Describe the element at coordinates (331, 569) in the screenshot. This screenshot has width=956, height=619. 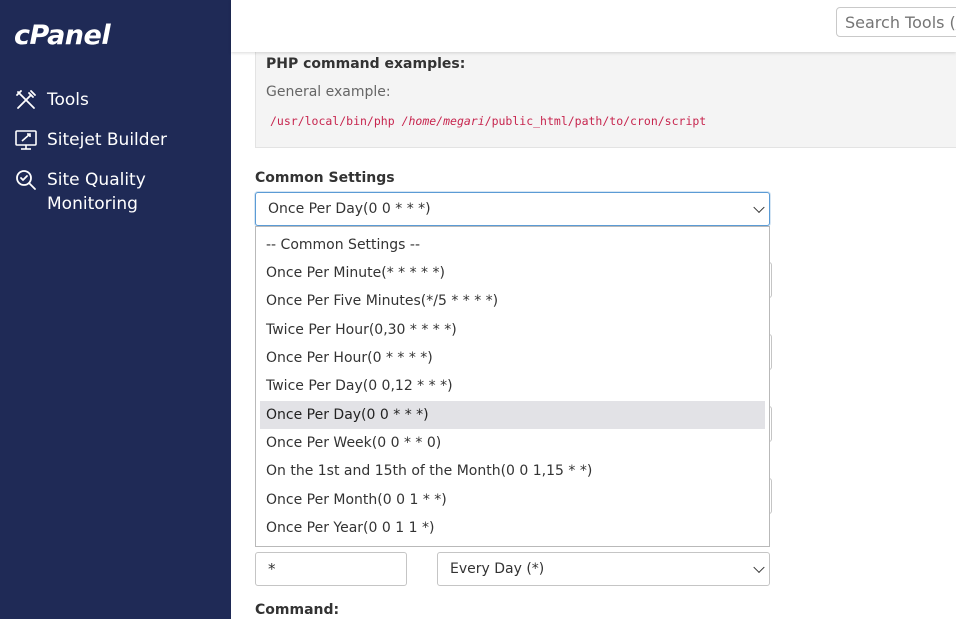
I see `weekday-input` at that location.